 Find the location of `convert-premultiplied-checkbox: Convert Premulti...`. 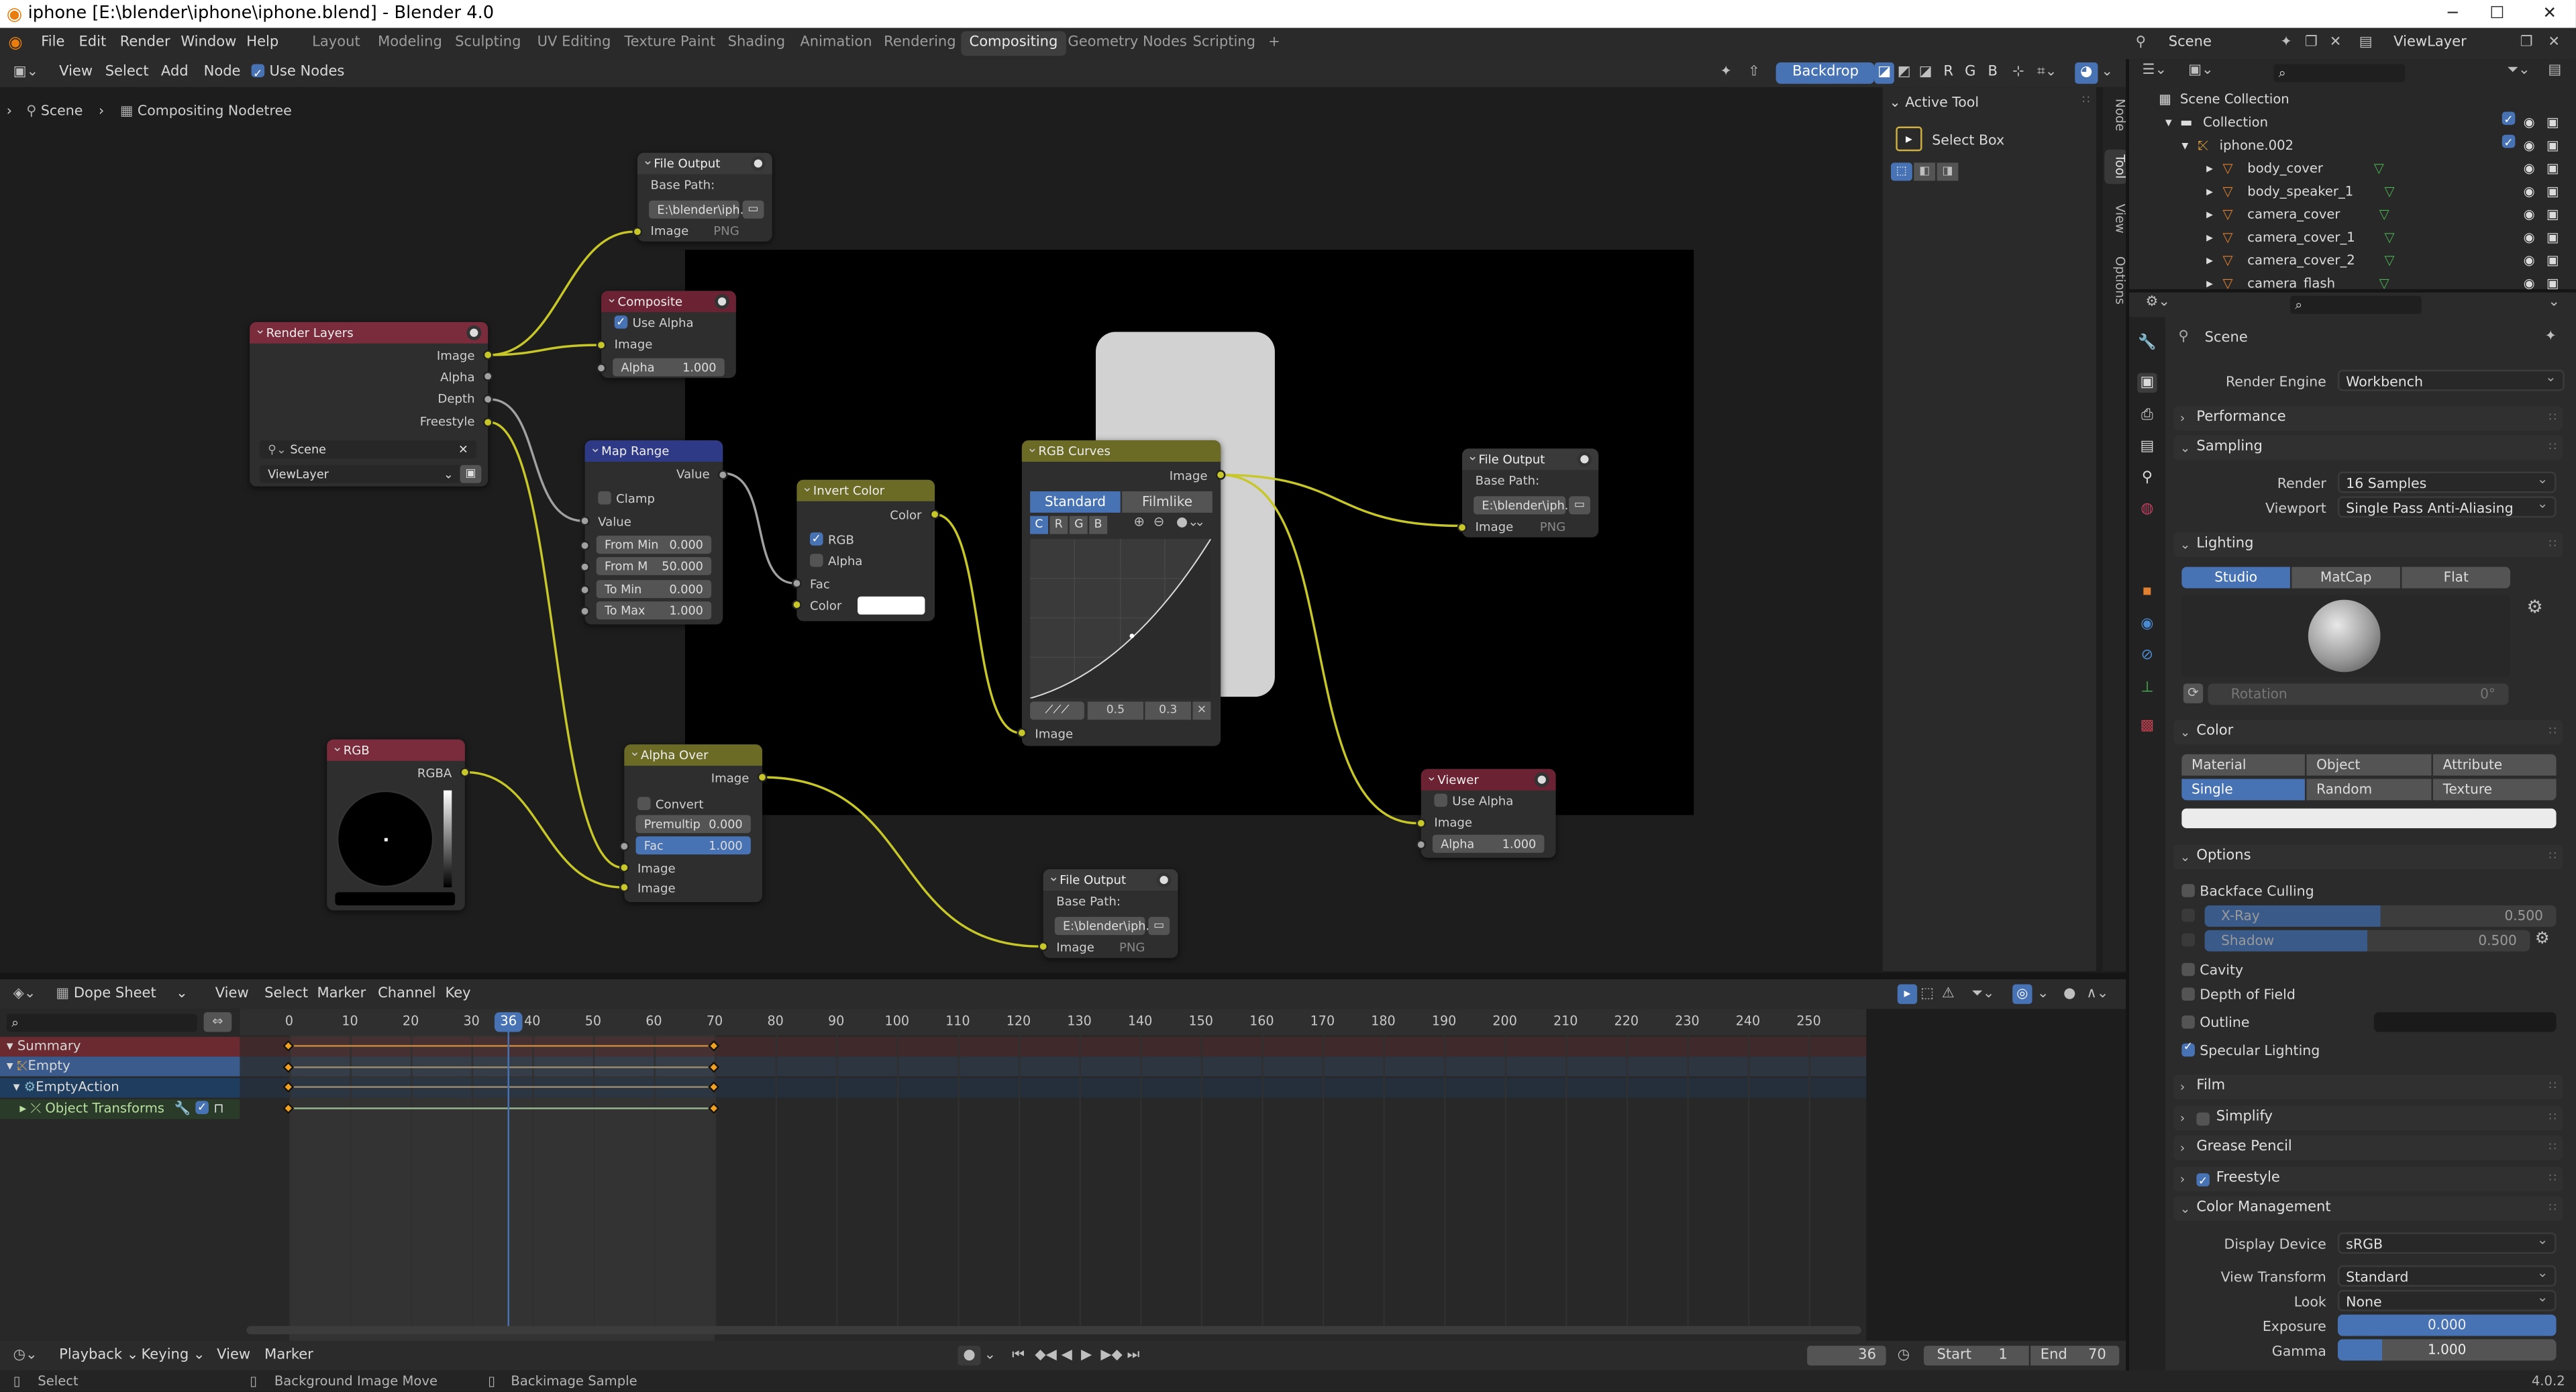

convert-premultiplied-checkbox: Convert Premulti... is located at coordinates (693, 813).